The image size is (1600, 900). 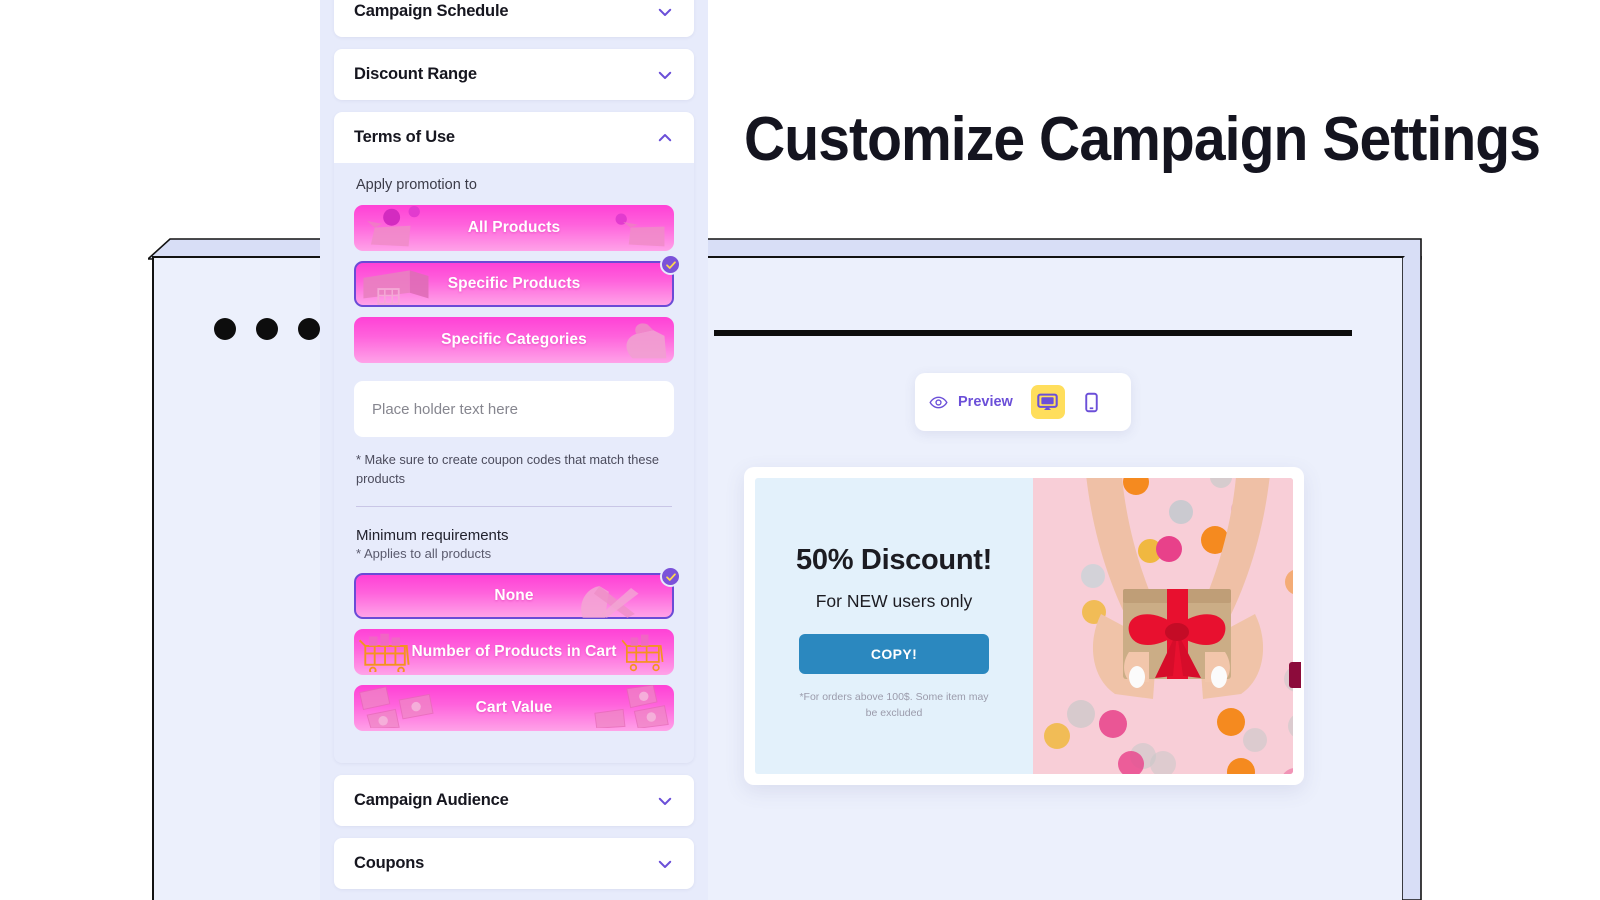 I want to click on accordion-header: Coupons, so click(x=514, y=863).